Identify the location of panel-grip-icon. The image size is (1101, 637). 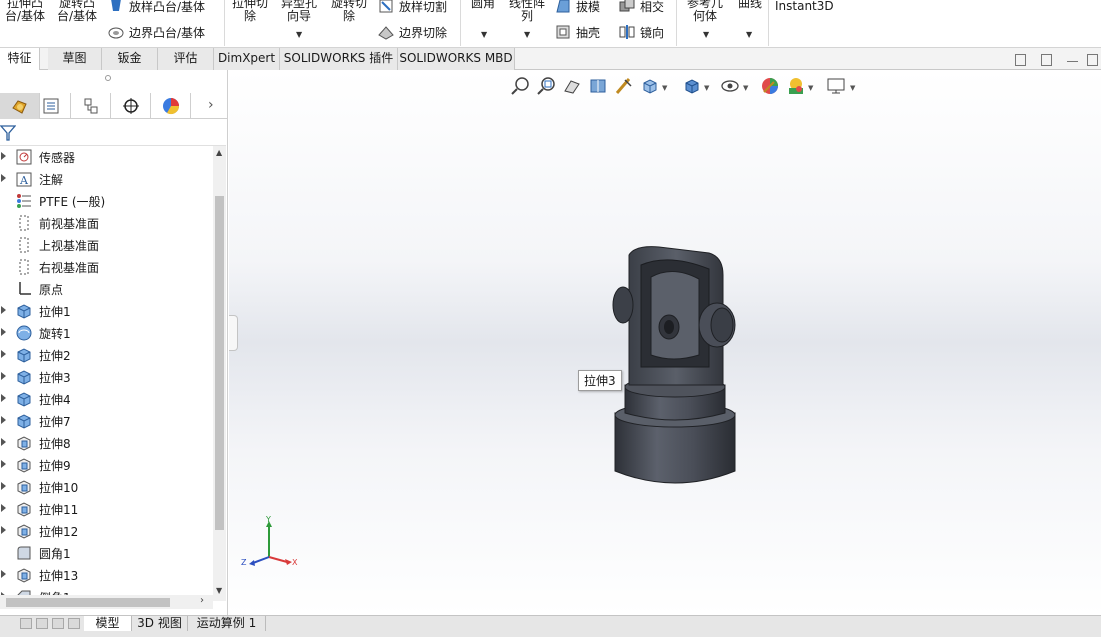
(108, 78).